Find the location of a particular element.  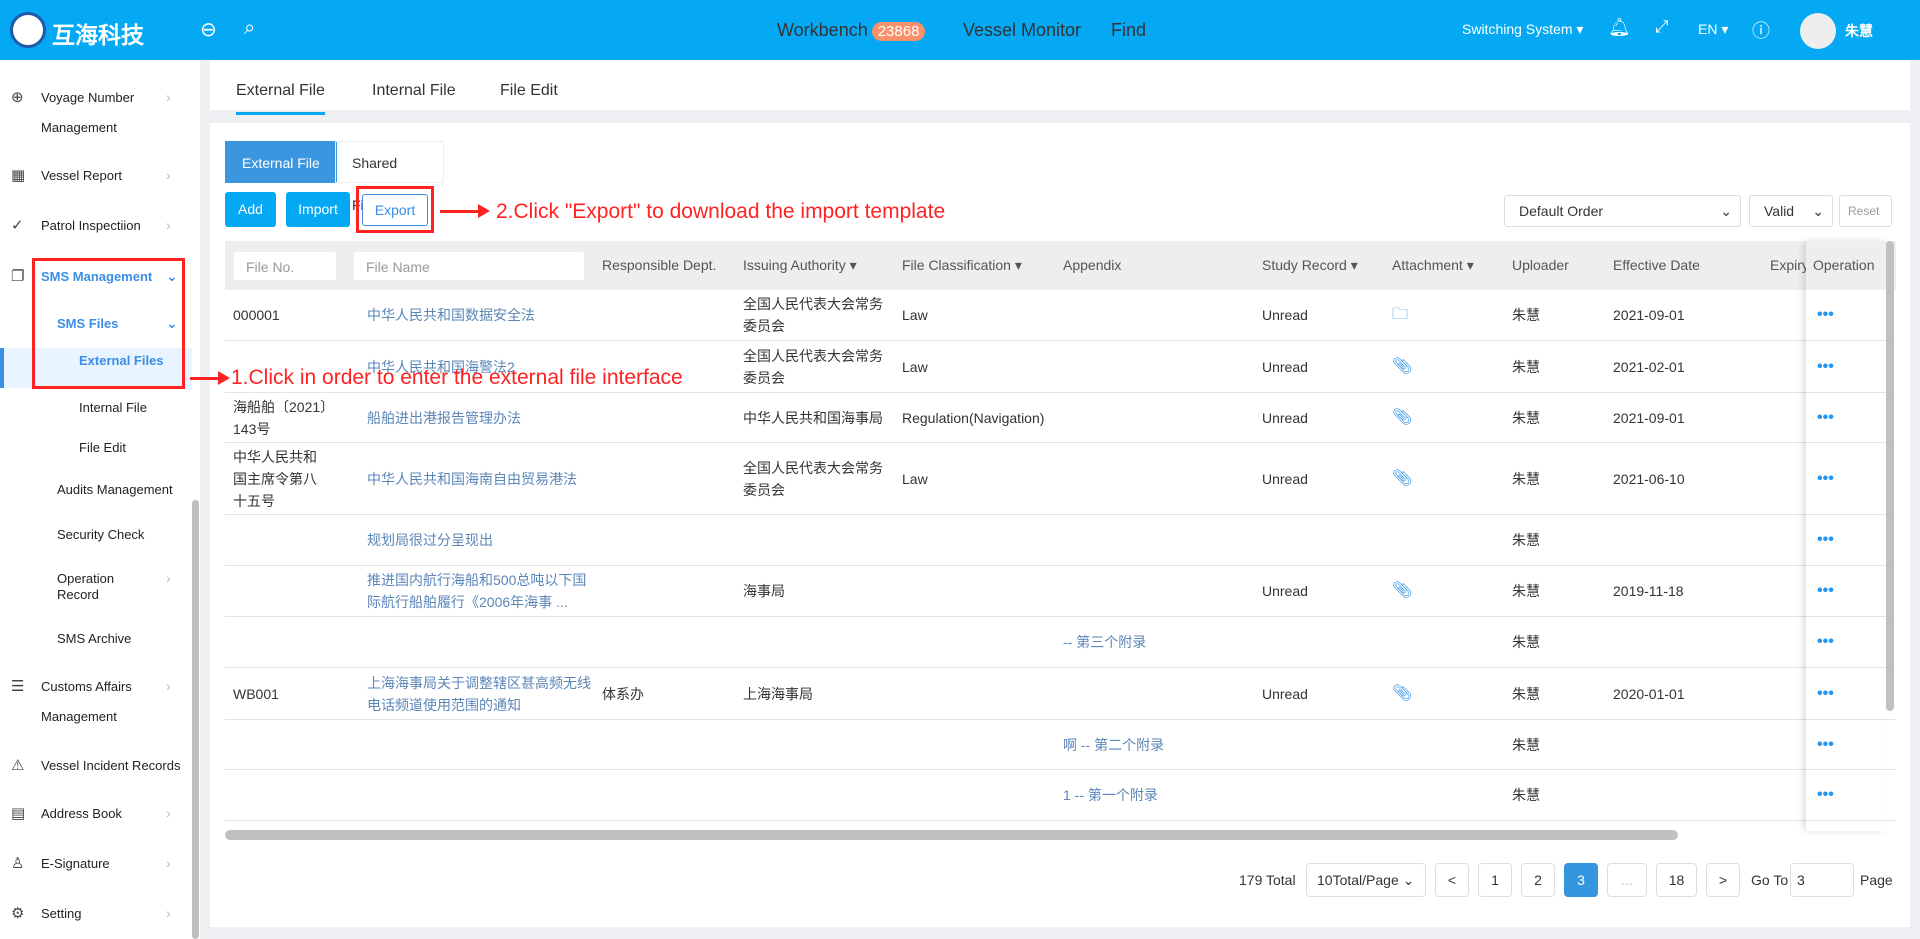

avatar is located at coordinates (1818, 31).